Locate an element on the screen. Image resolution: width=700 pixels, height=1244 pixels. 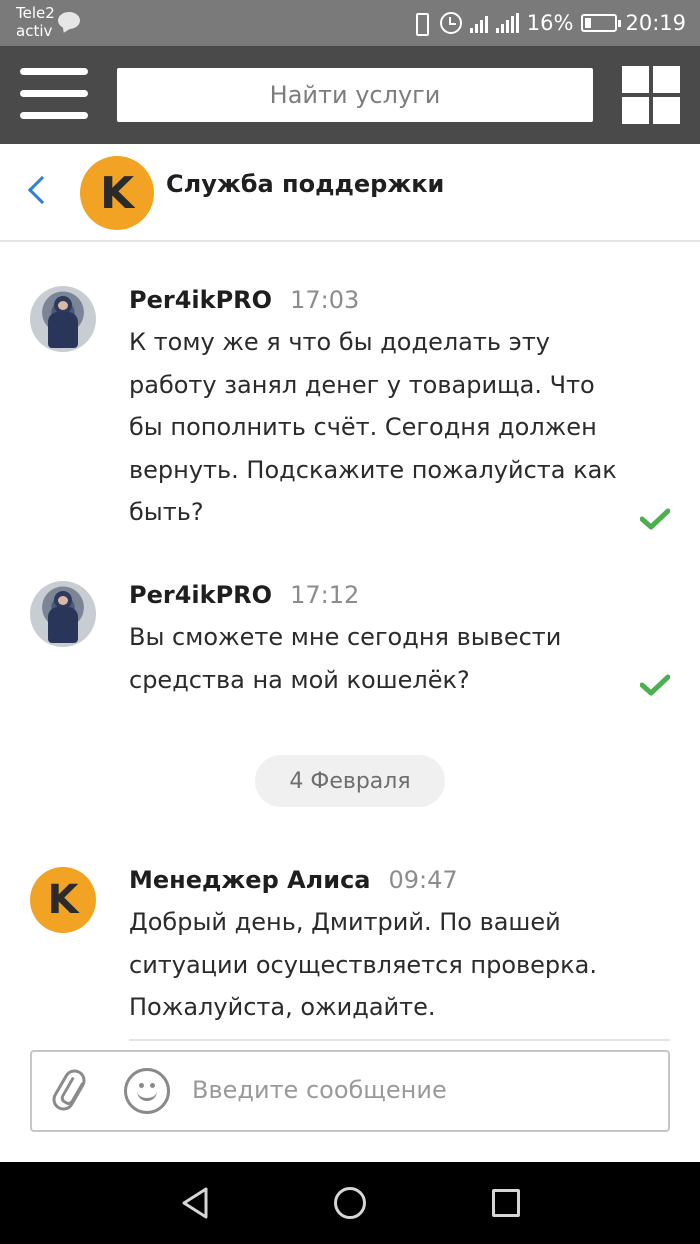
nav-home-icon is located at coordinates (350, 1203).